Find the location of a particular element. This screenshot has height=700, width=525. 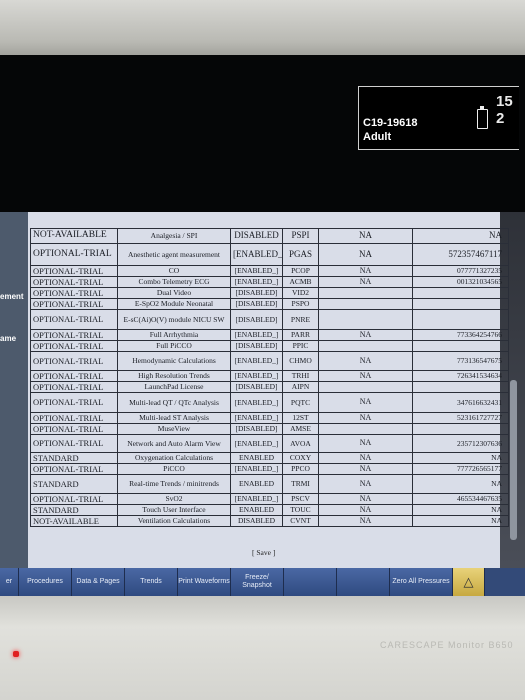

alarm-icon: △ is located at coordinates (469, 582).